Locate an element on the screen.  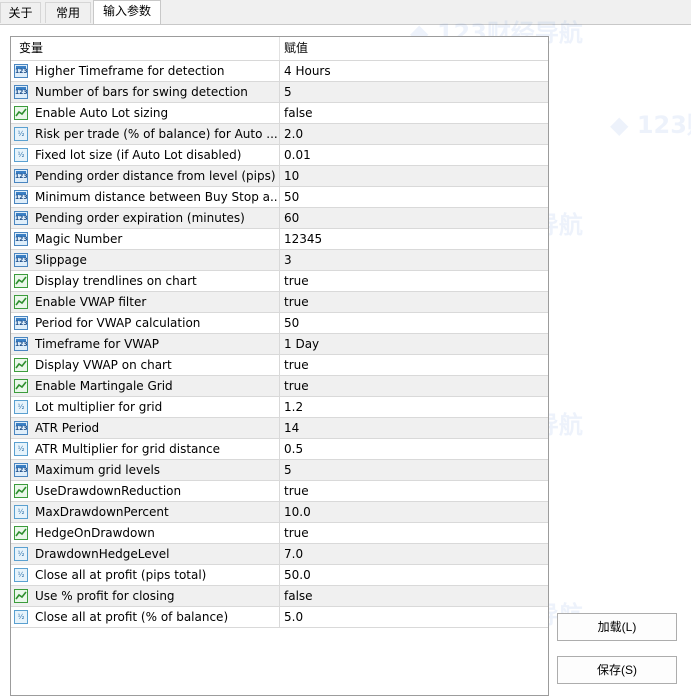
parameter-name: Close all at profit (pips total) is located at coordinates (121, 575).